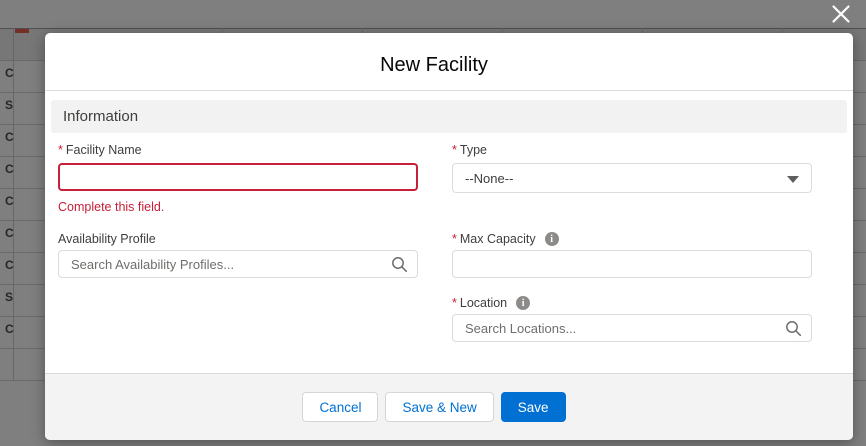 The height and width of the screenshot is (446, 866). I want to click on max-capacity-label-text: Max Capacity, so click(497, 239).